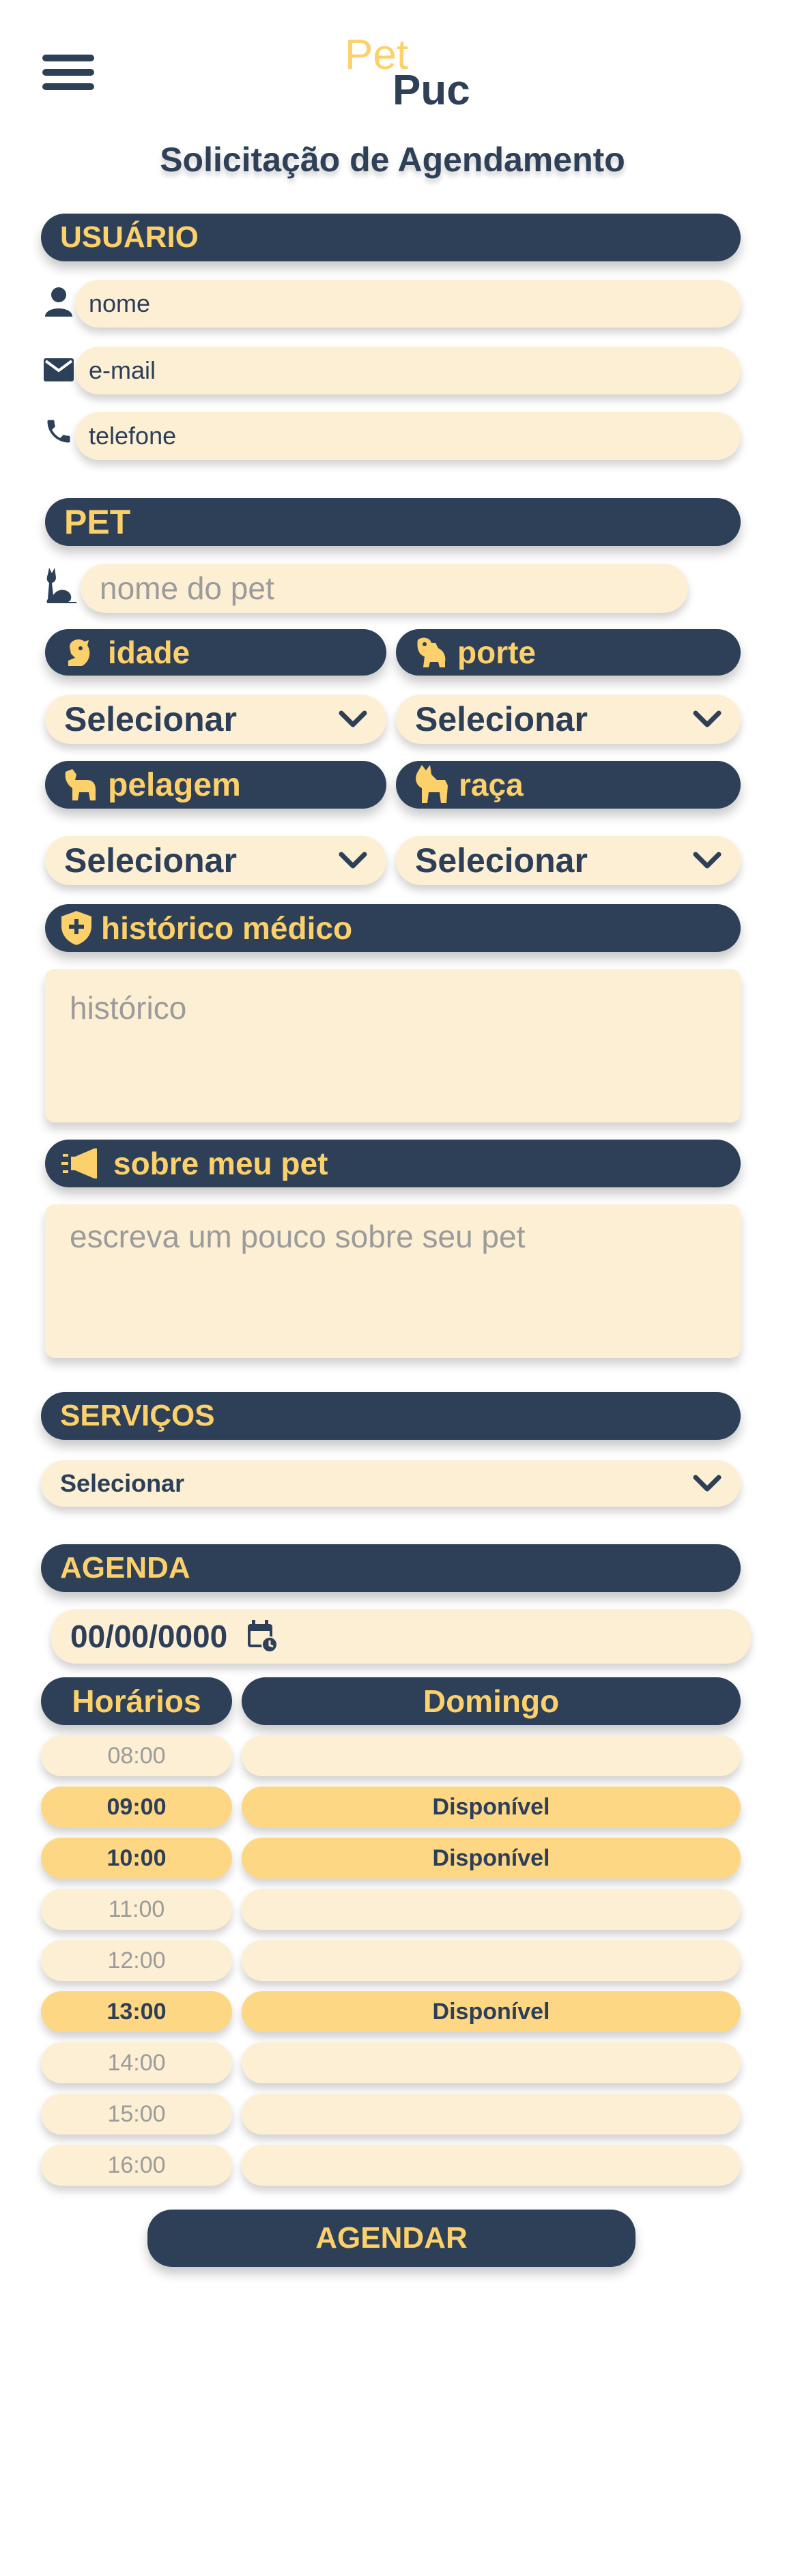 The height and width of the screenshot is (2576, 785). I want to click on email-field-value: e-mail, so click(122, 370).